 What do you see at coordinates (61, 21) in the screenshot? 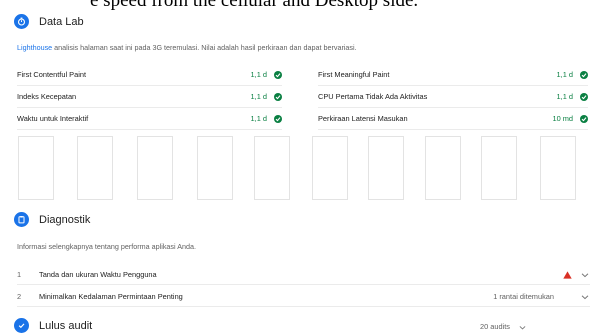
I see `data-lab-title: Data Lab` at bounding box center [61, 21].